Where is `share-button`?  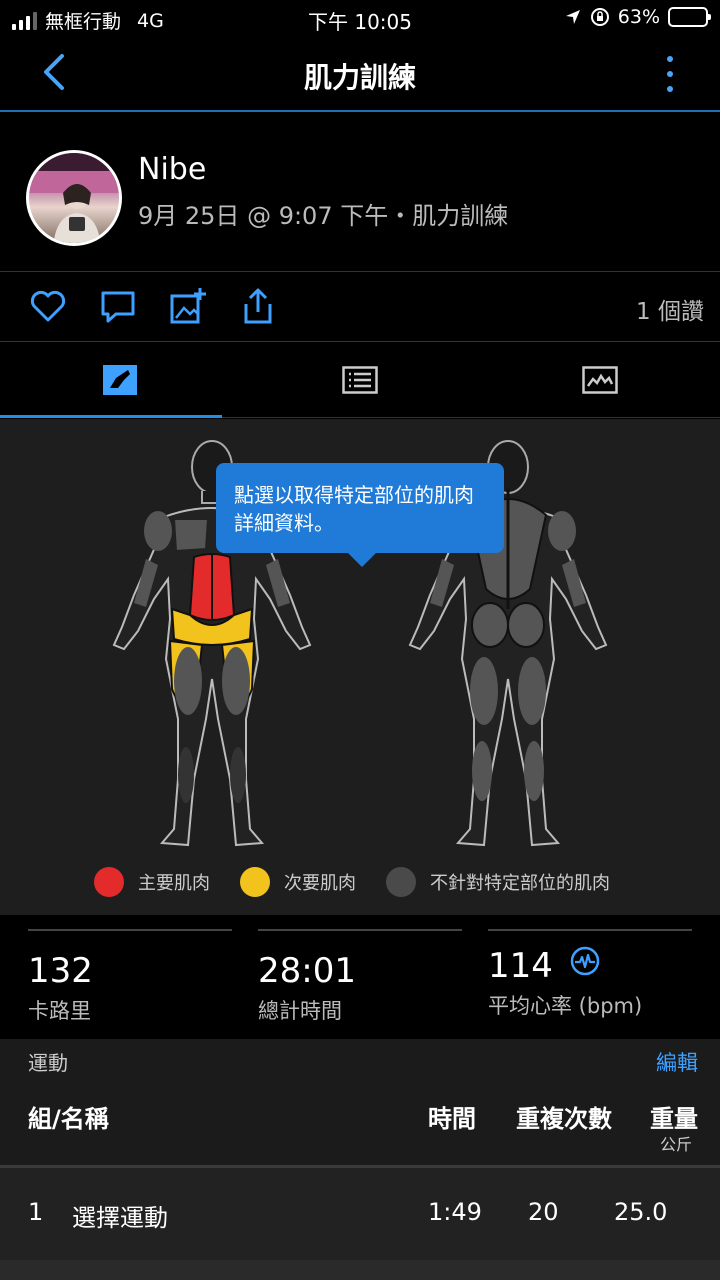 share-button is located at coordinates (258, 306).